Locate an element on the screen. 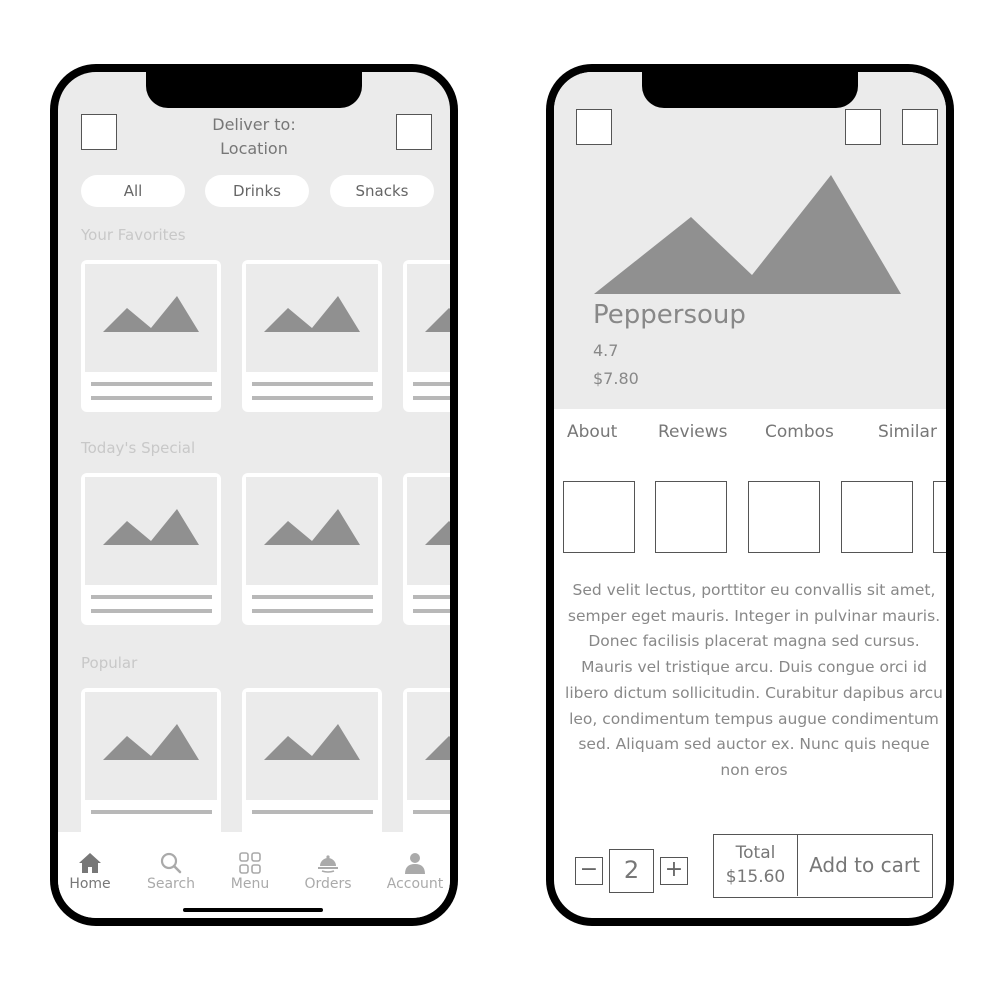 The height and width of the screenshot is (1000, 1000). tab-label: Account is located at coordinates (415, 884).